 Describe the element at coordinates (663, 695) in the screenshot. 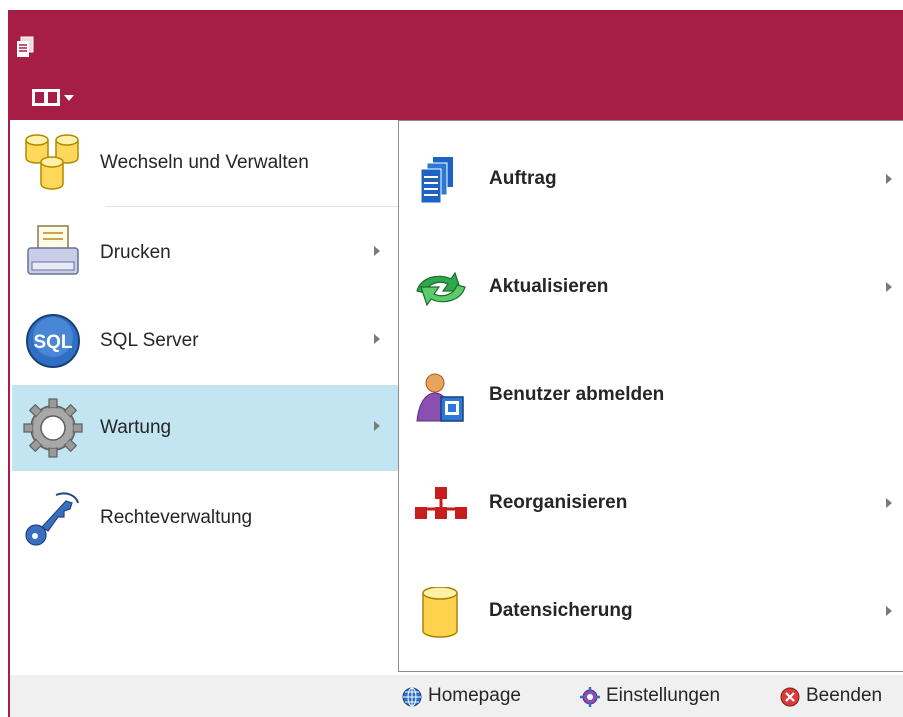

I see `settings-label: Einstellungen` at that location.